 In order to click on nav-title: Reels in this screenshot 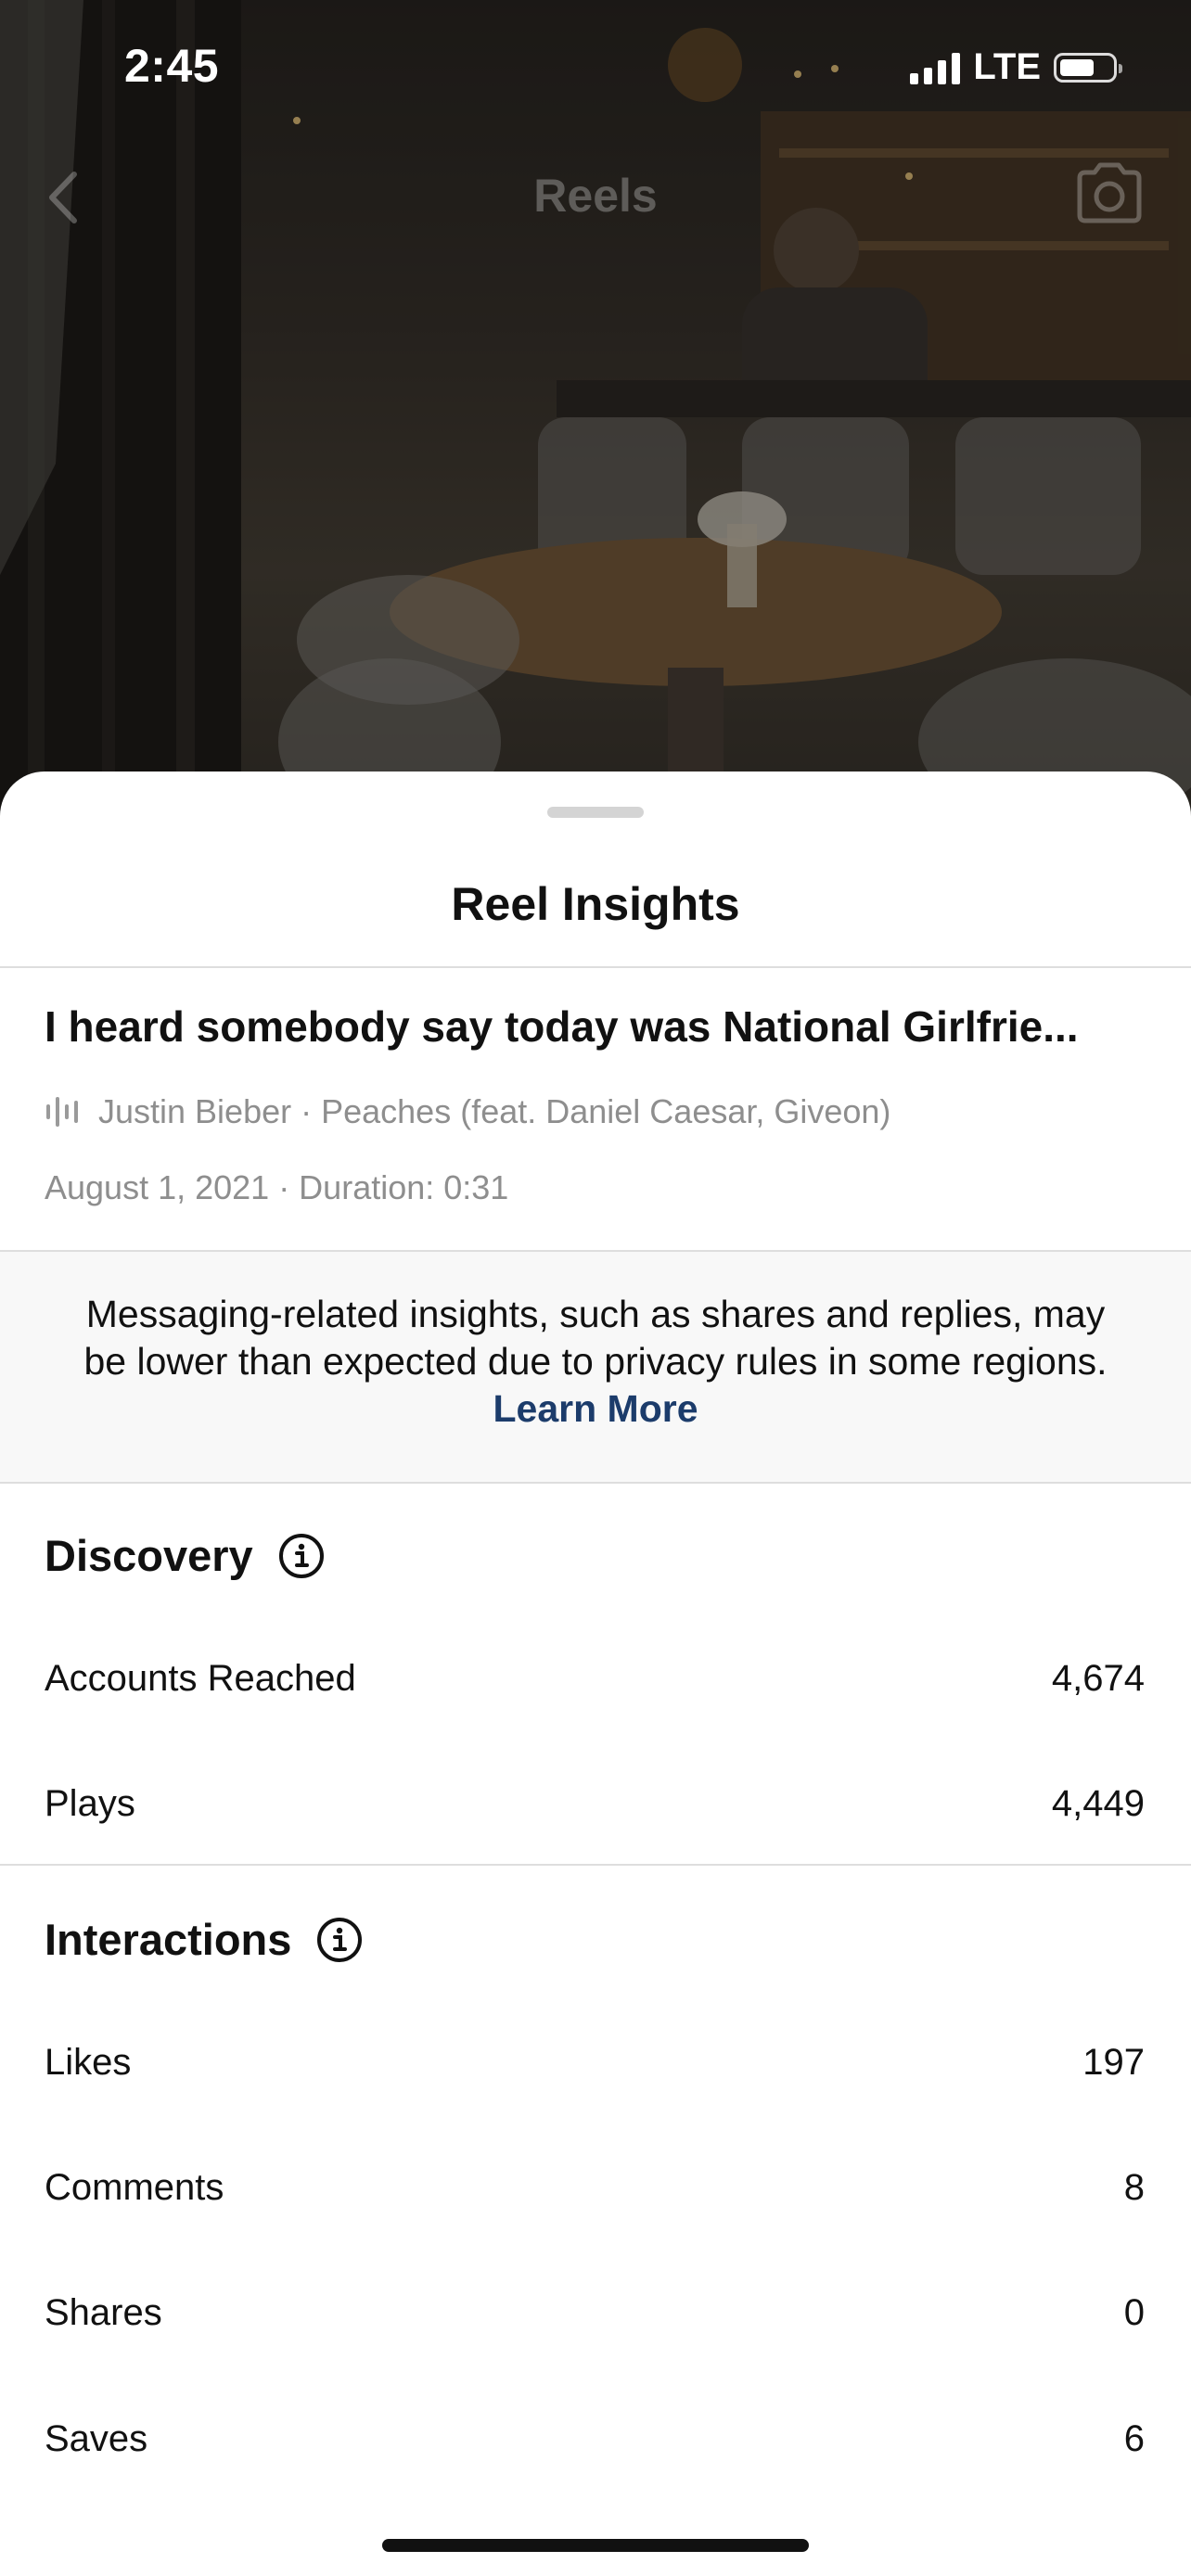, I will do `click(595, 196)`.